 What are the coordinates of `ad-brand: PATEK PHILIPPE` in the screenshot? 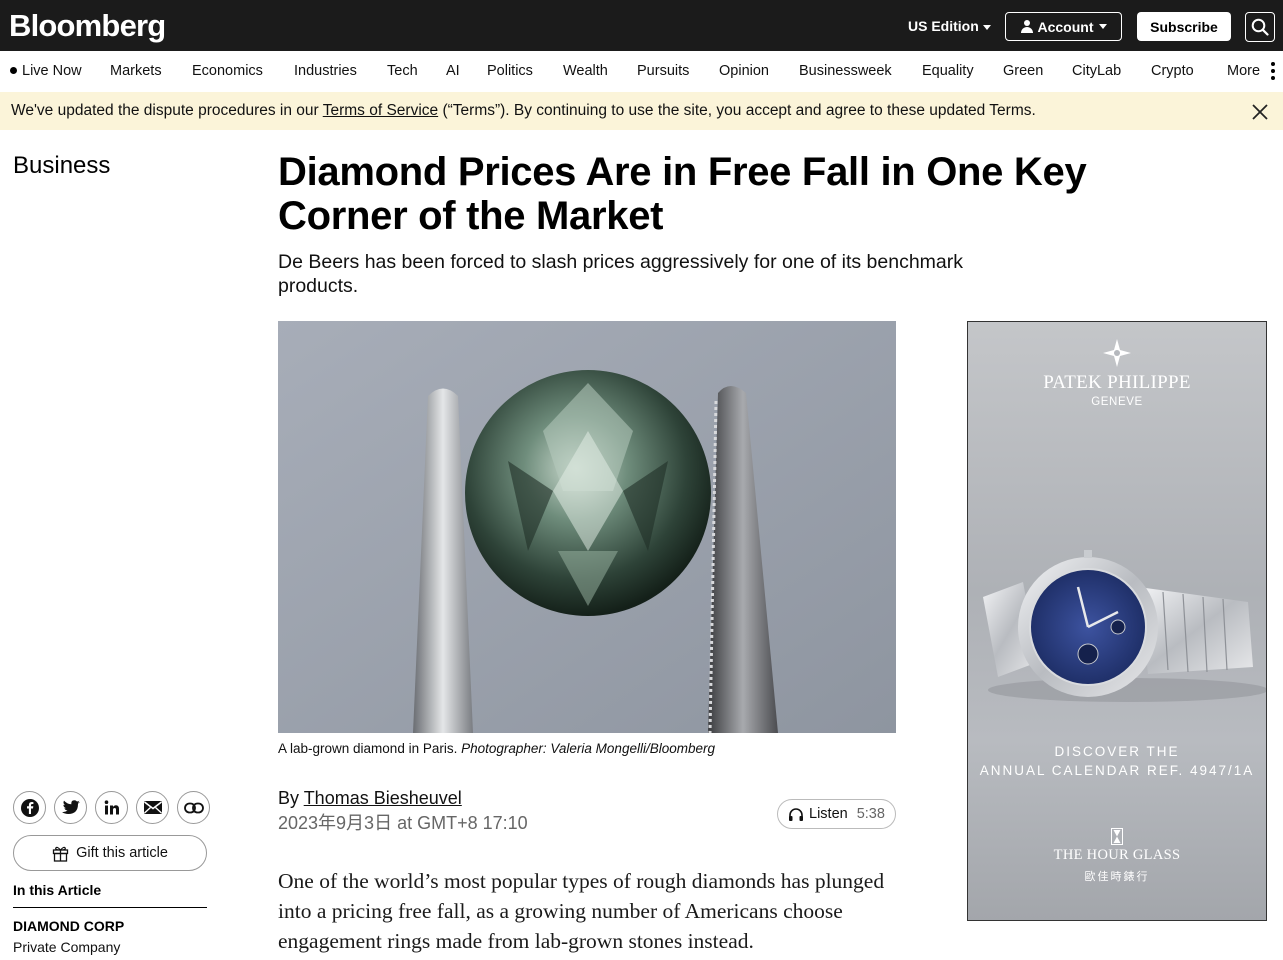 It's located at (1117, 382).